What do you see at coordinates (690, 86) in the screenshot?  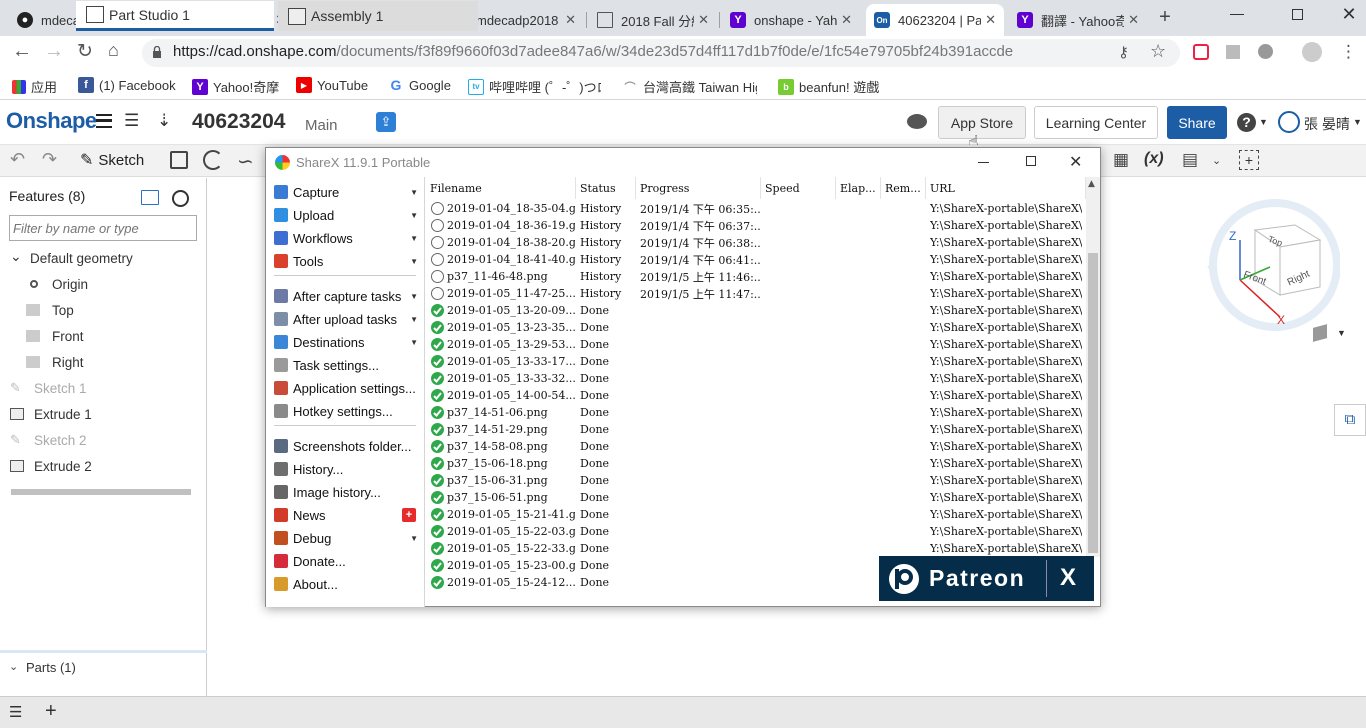 I see `bookmark-thsr: ⌒ 台灣高鐵 Taiwan Hig` at bounding box center [690, 86].